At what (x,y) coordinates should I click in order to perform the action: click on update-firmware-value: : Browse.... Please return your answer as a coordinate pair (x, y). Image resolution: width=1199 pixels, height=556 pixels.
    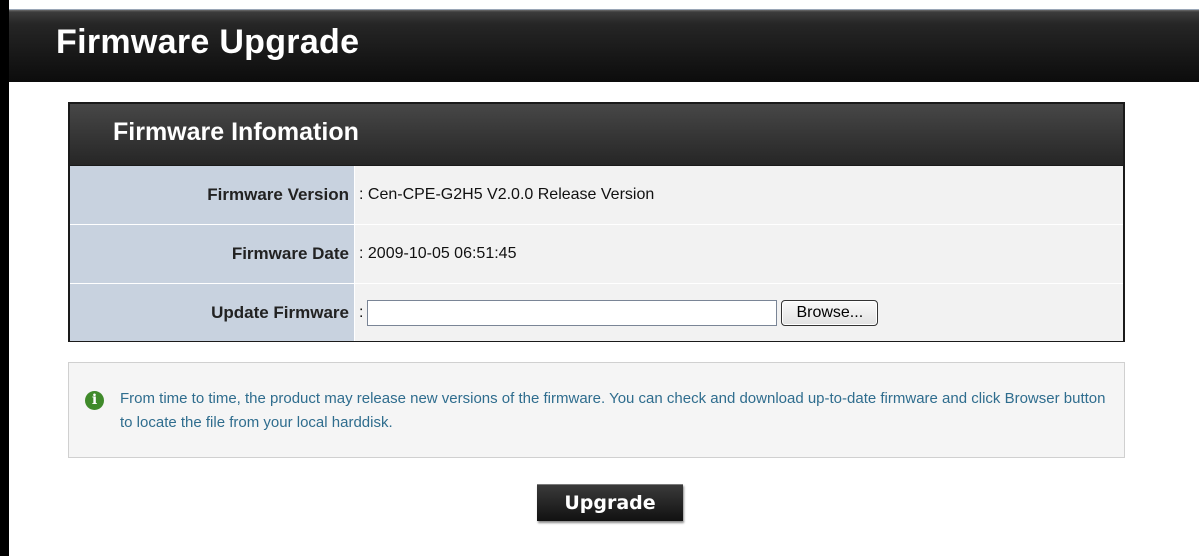
    Looking at the image, I should click on (739, 312).